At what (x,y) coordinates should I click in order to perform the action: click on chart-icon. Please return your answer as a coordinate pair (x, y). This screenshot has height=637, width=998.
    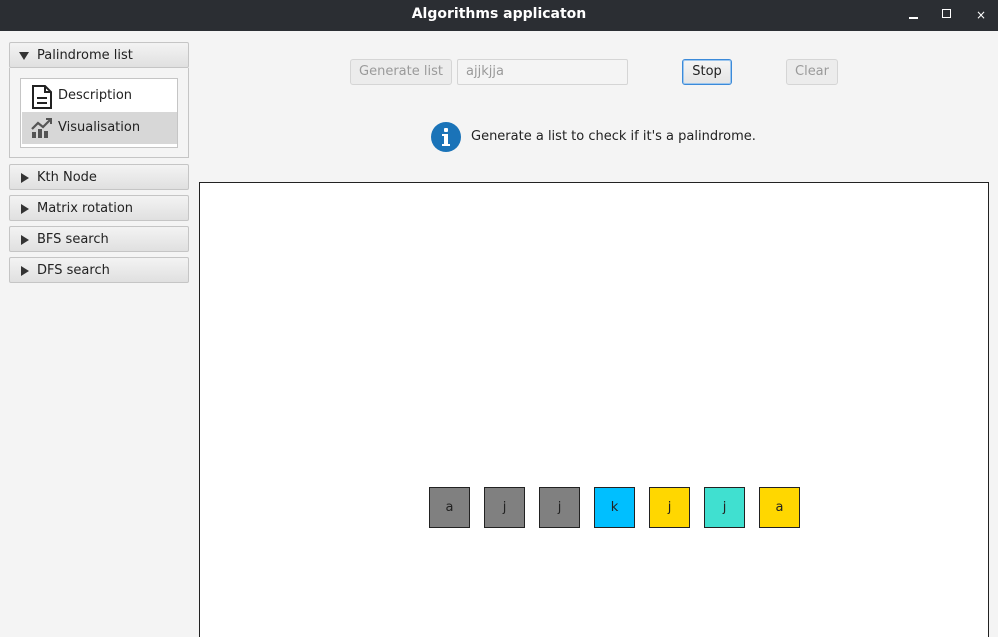
    Looking at the image, I should click on (41, 128).